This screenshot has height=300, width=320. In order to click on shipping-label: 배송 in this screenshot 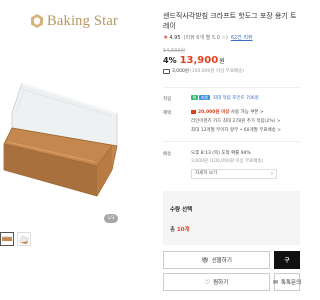, I will do `click(167, 154)`.